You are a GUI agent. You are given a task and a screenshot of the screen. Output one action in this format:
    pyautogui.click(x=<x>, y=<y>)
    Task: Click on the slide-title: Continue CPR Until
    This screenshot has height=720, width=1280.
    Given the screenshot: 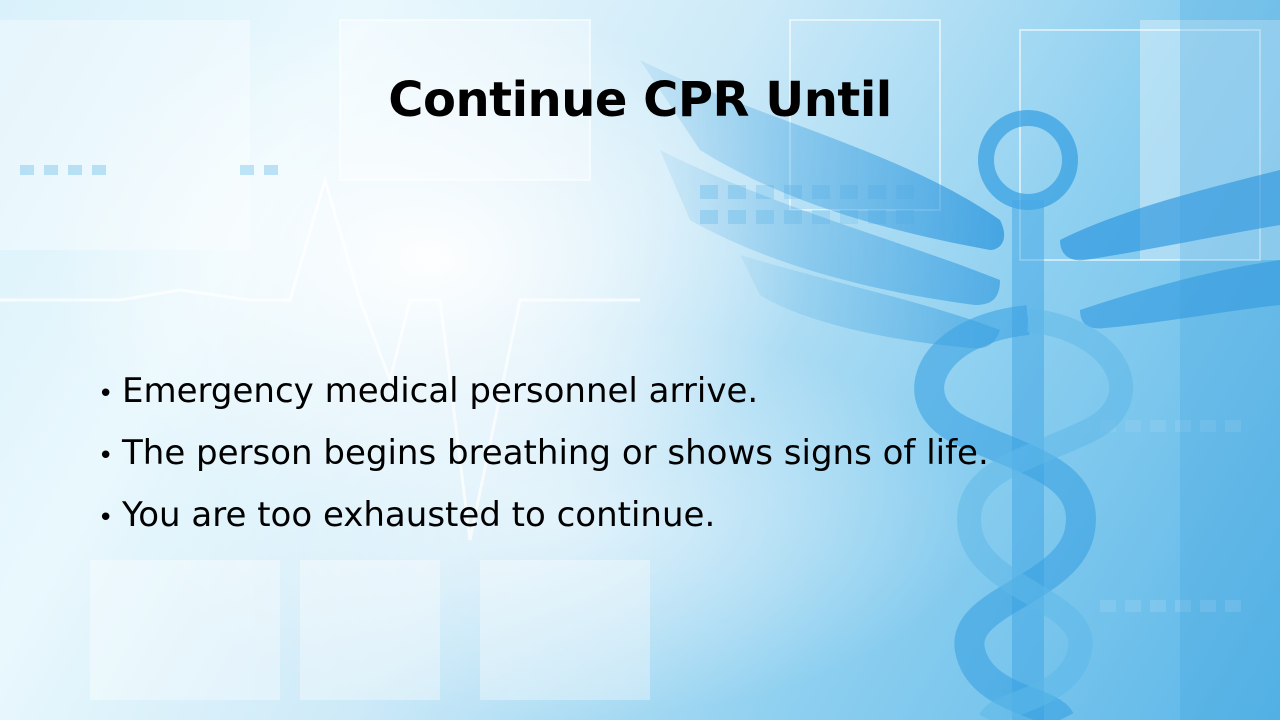 What is the action you would take?
    pyautogui.click(x=640, y=100)
    